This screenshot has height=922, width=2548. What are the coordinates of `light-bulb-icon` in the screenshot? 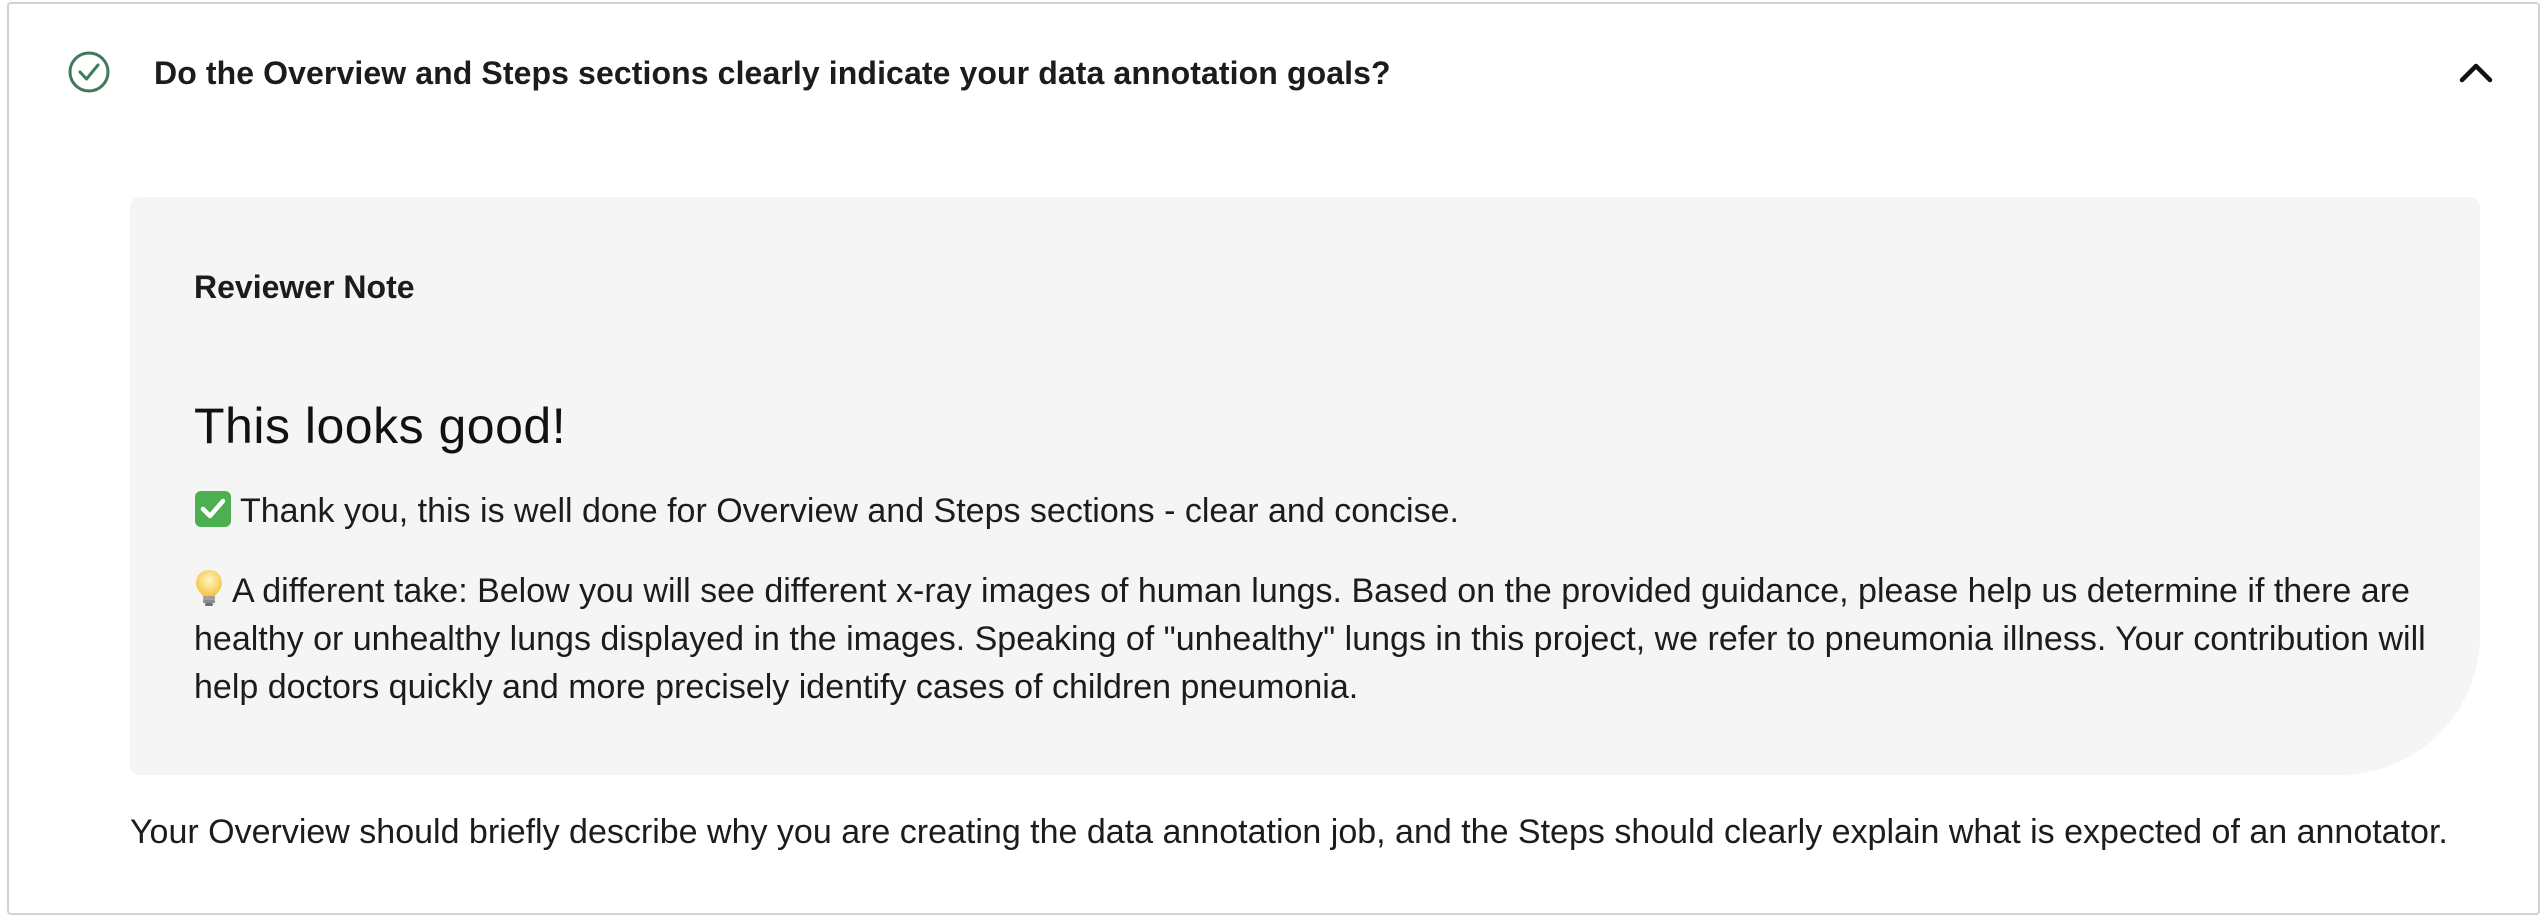 It's located at (209, 588).